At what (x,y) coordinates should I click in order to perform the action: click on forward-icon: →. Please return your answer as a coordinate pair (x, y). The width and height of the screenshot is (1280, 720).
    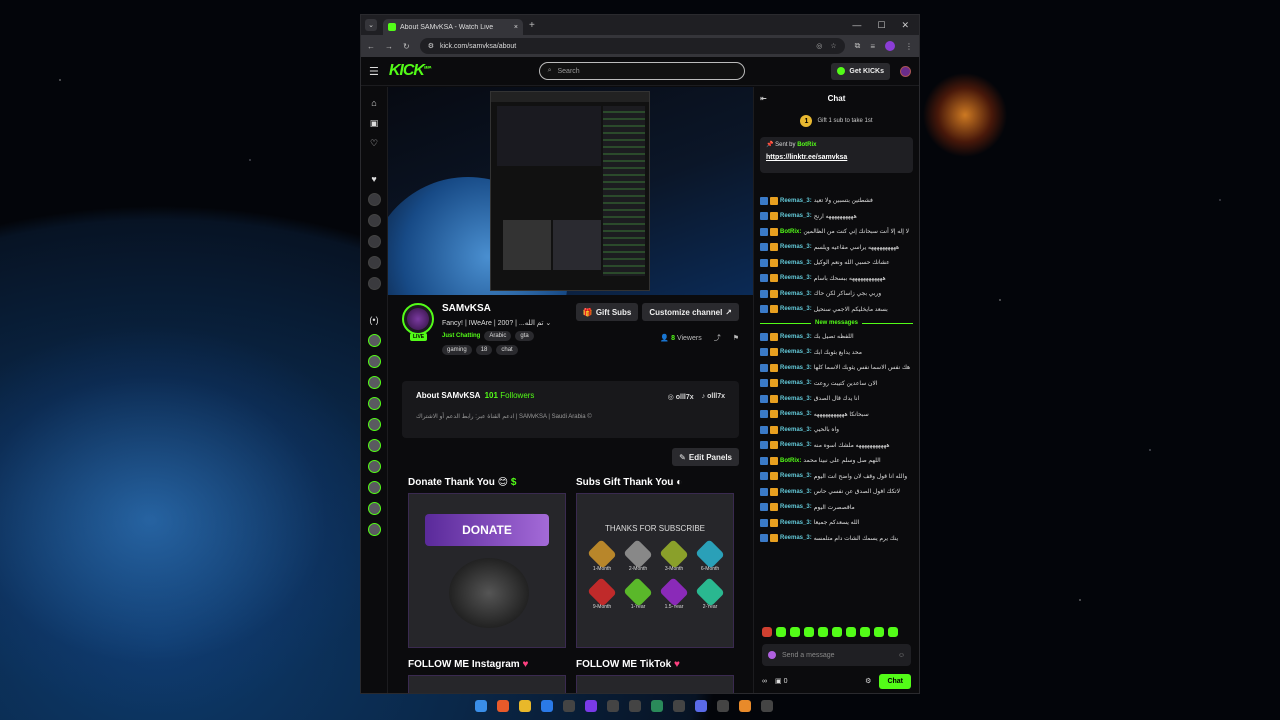
    Looking at the image, I should click on (389, 46).